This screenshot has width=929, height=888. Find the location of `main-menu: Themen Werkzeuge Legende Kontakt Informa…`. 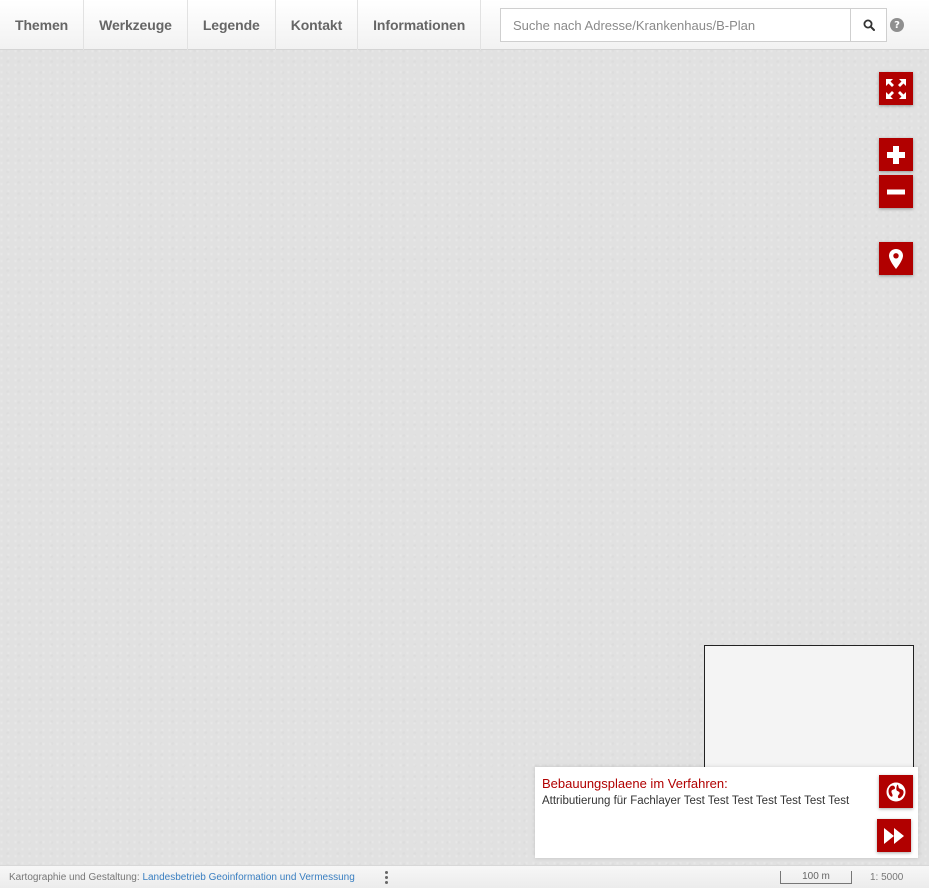

main-menu: Themen Werkzeuge Legende Kontakt Informa… is located at coordinates (241, 25).